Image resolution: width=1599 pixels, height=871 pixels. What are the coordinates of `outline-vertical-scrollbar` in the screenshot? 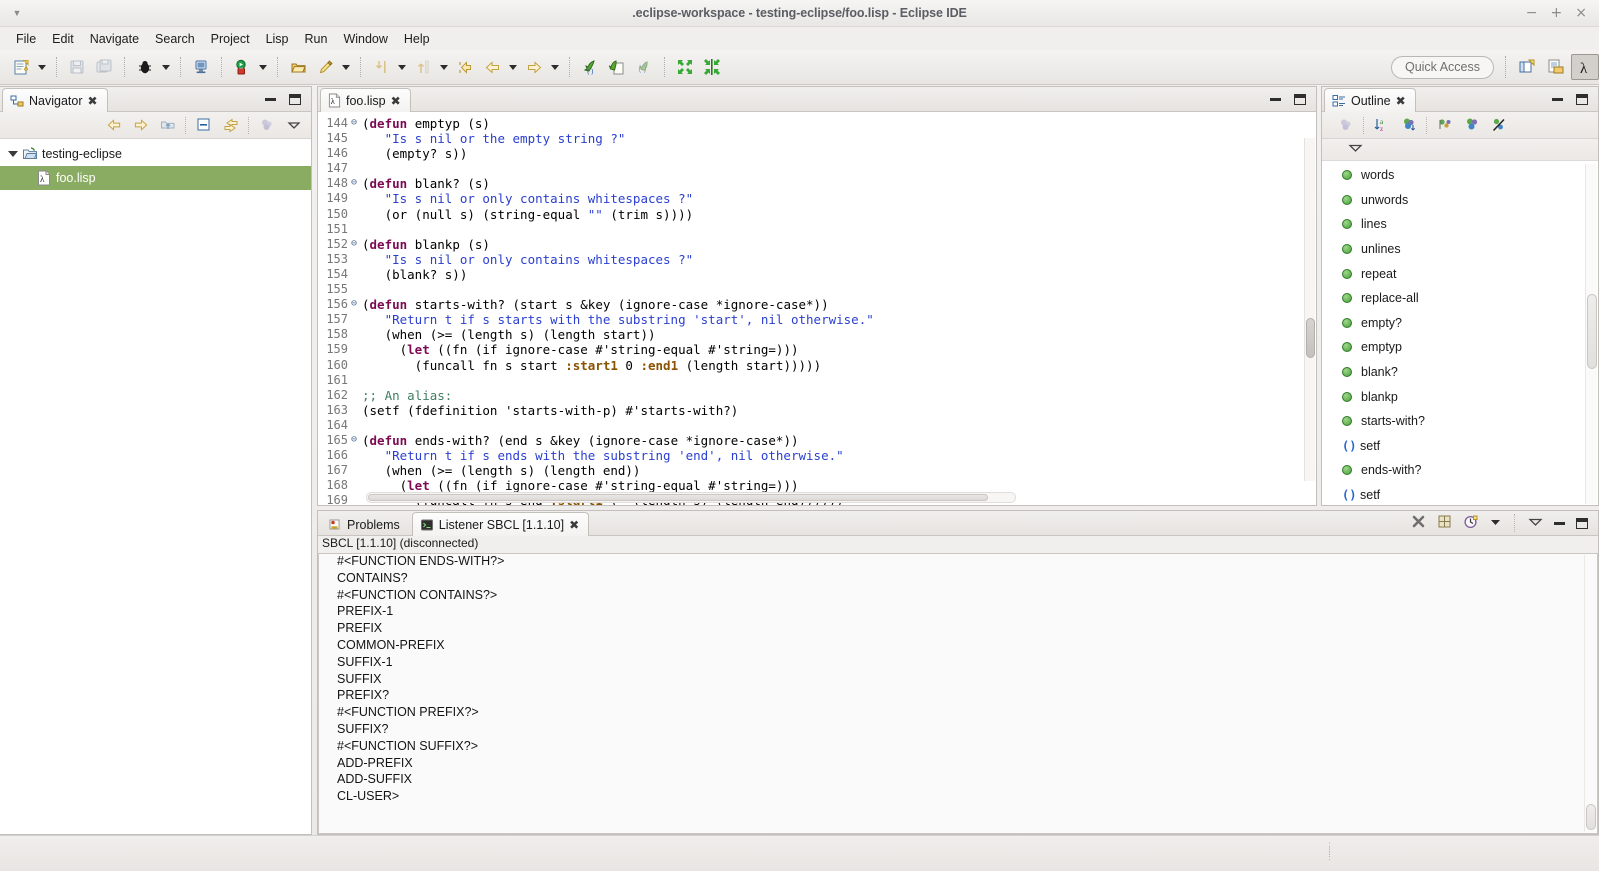 It's located at (1591, 334).